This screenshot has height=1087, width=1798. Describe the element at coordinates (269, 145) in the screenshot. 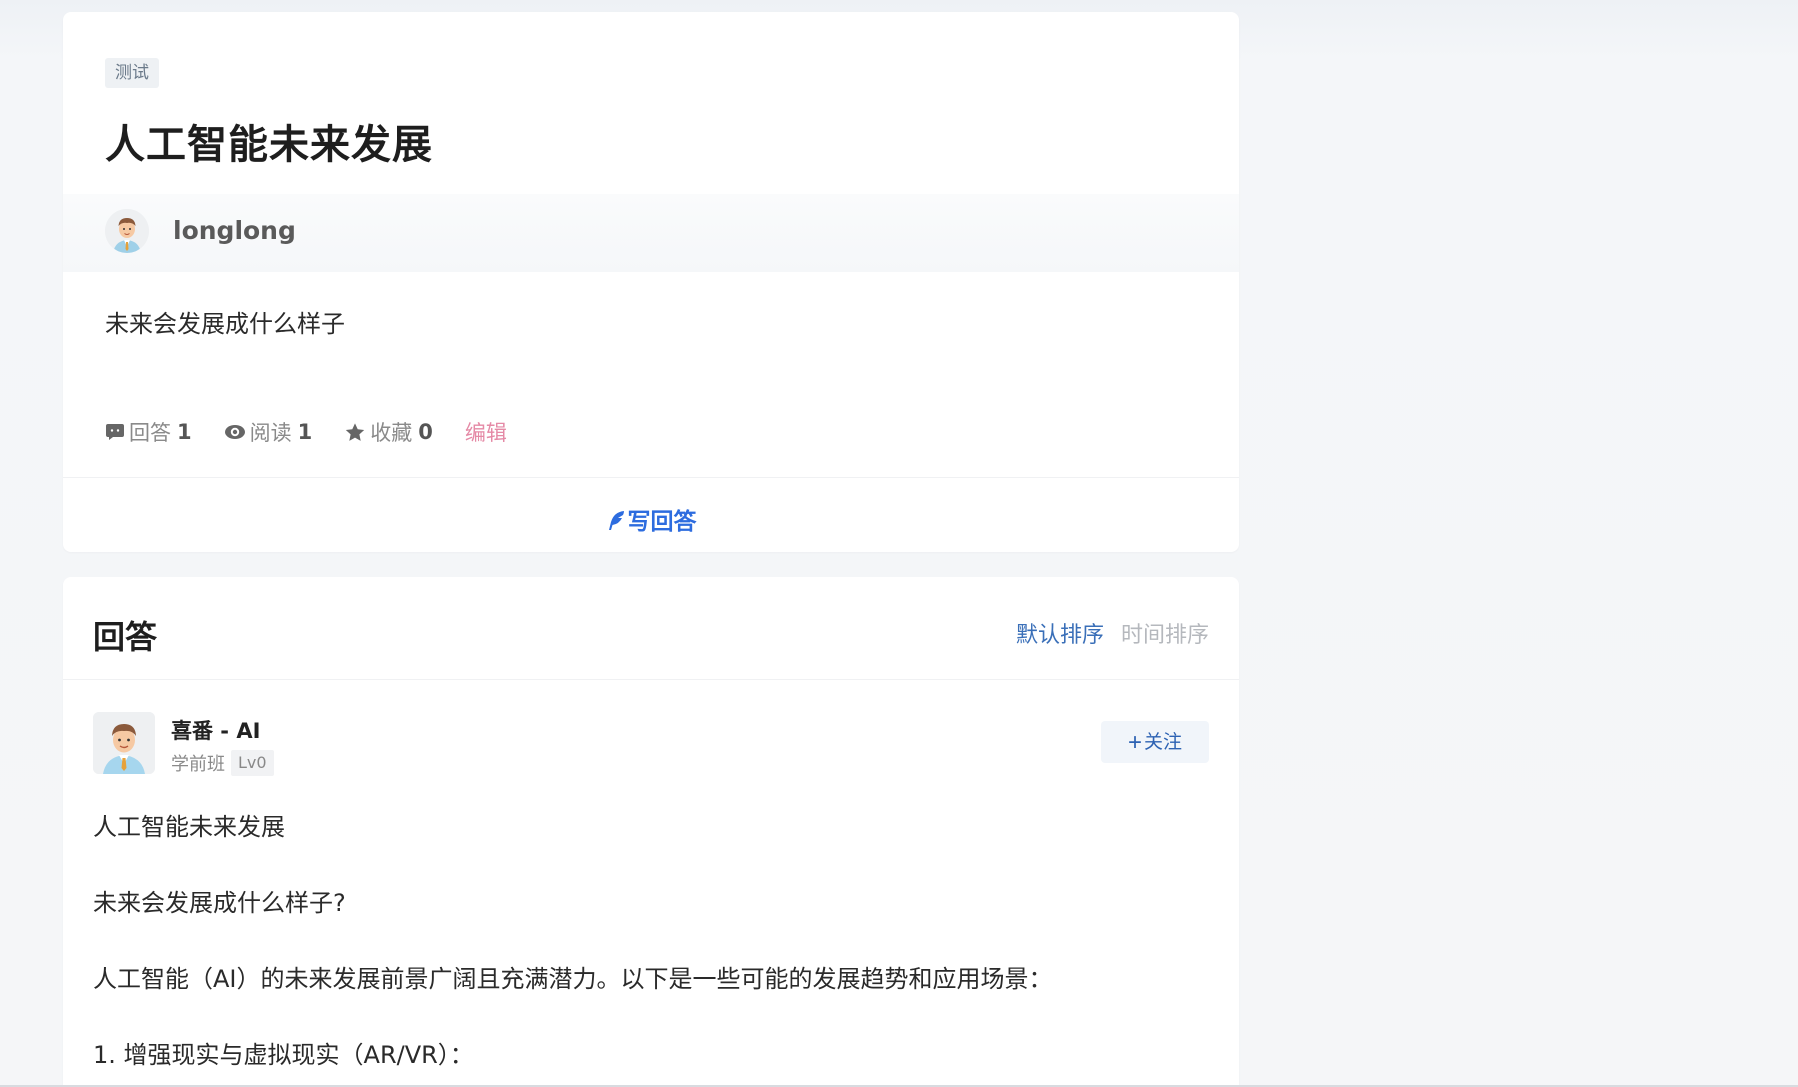

I see `question-title: 人工智能未来发展` at that location.